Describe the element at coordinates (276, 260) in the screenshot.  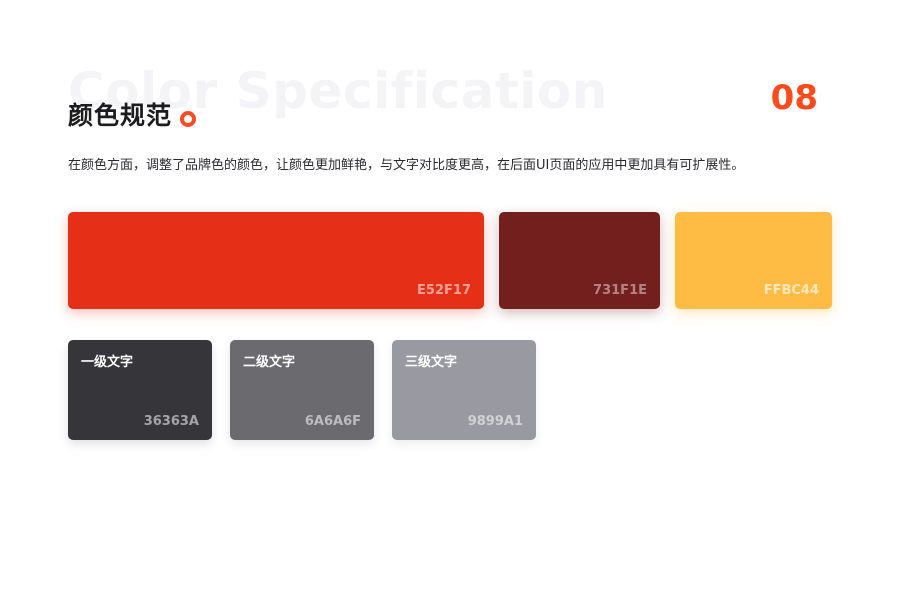
I see `brand-color-swatch-primary: E52F17` at that location.